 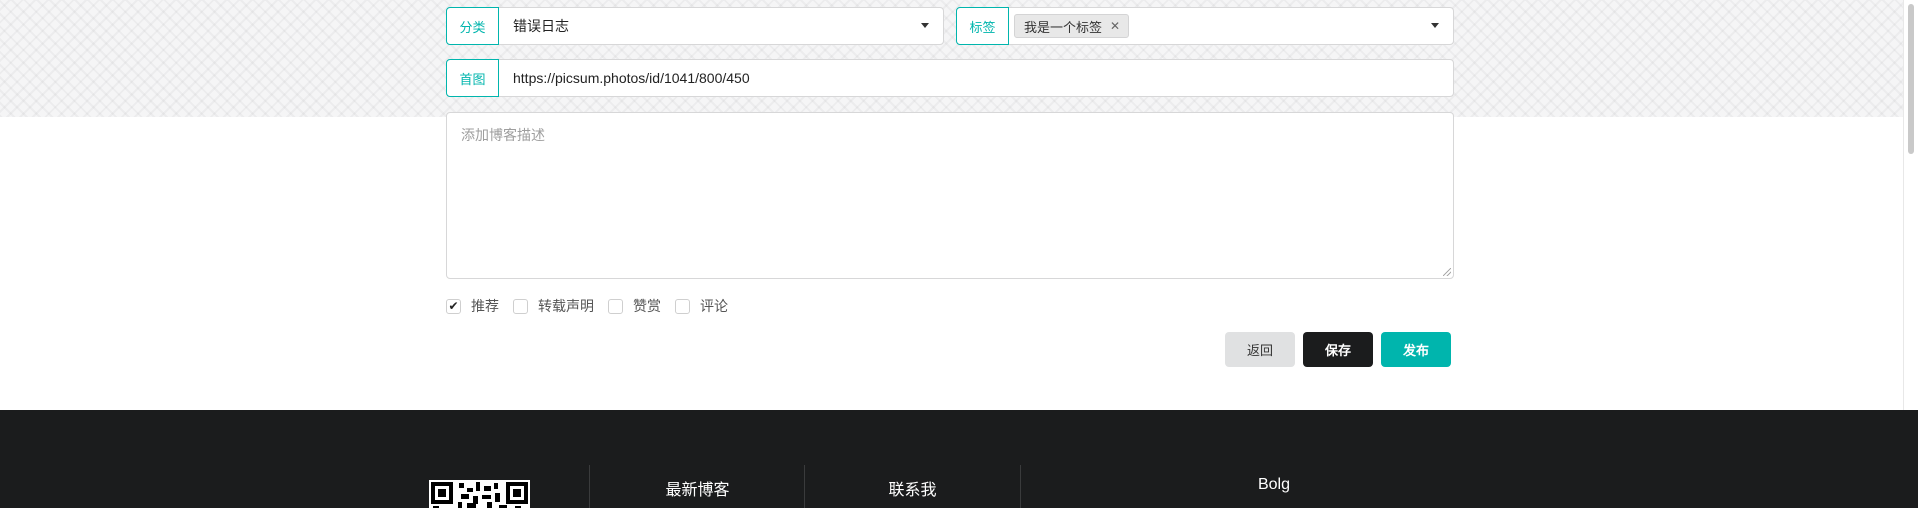 I want to click on footer-contact-title: 联系我, so click(x=912, y=490).